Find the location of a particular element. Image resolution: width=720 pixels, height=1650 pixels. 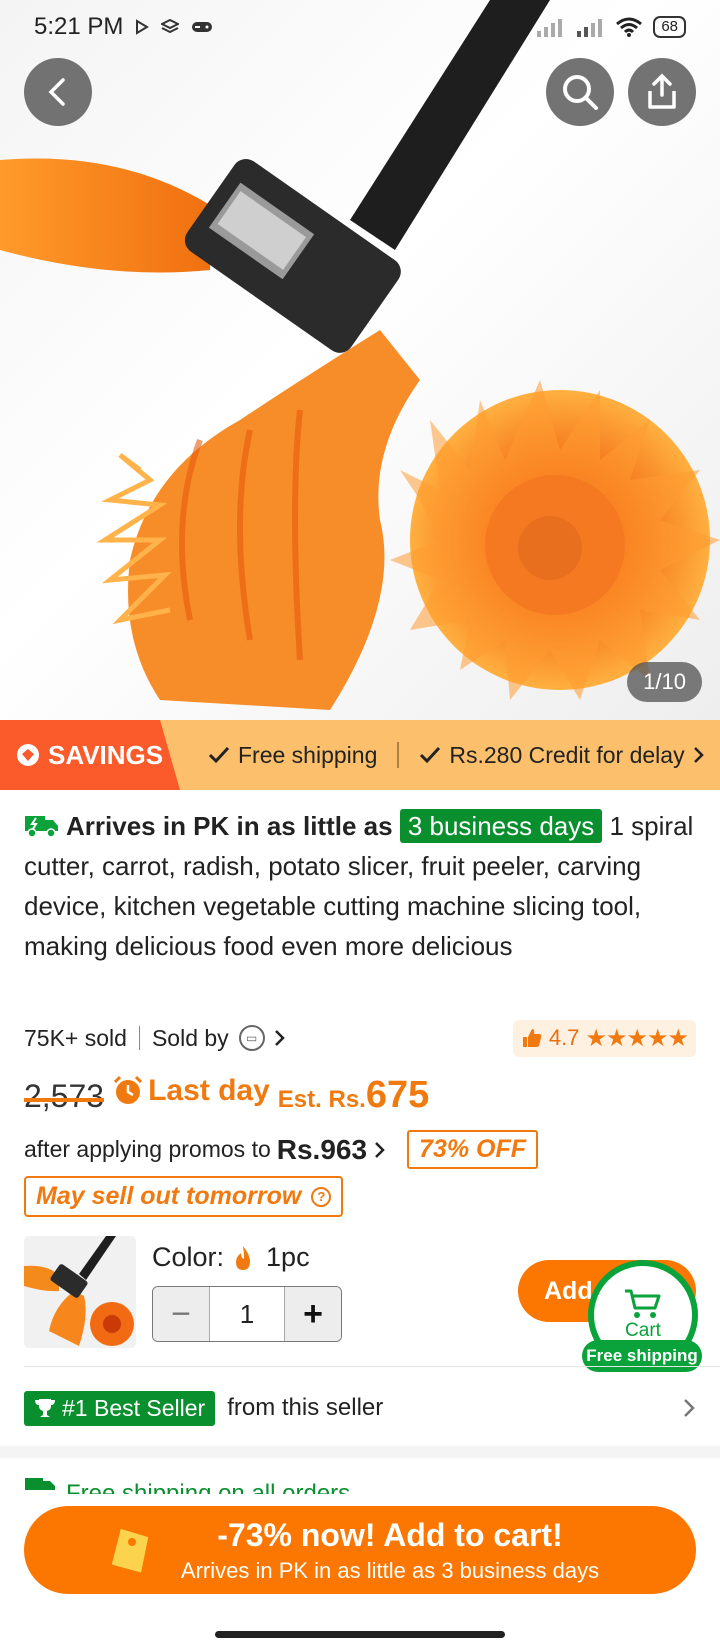

alarm-clock-icon is located at coordinates (128, 1089).